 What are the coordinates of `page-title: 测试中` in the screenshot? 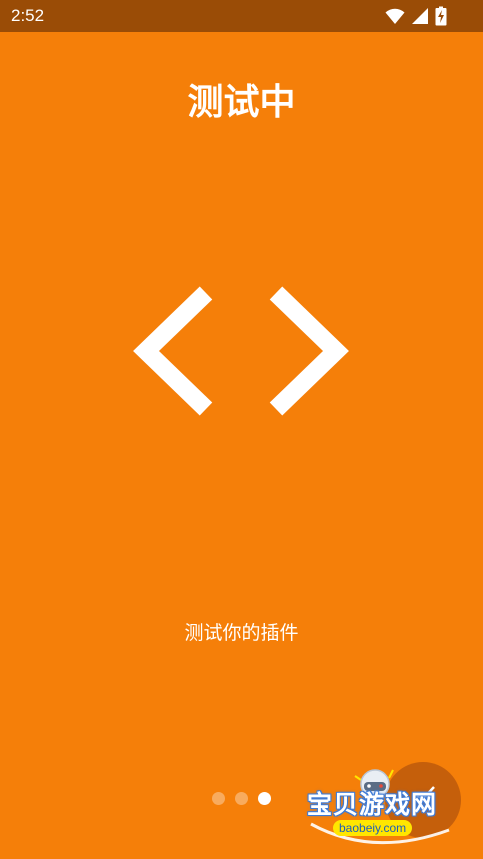 It's located at (241, 102).